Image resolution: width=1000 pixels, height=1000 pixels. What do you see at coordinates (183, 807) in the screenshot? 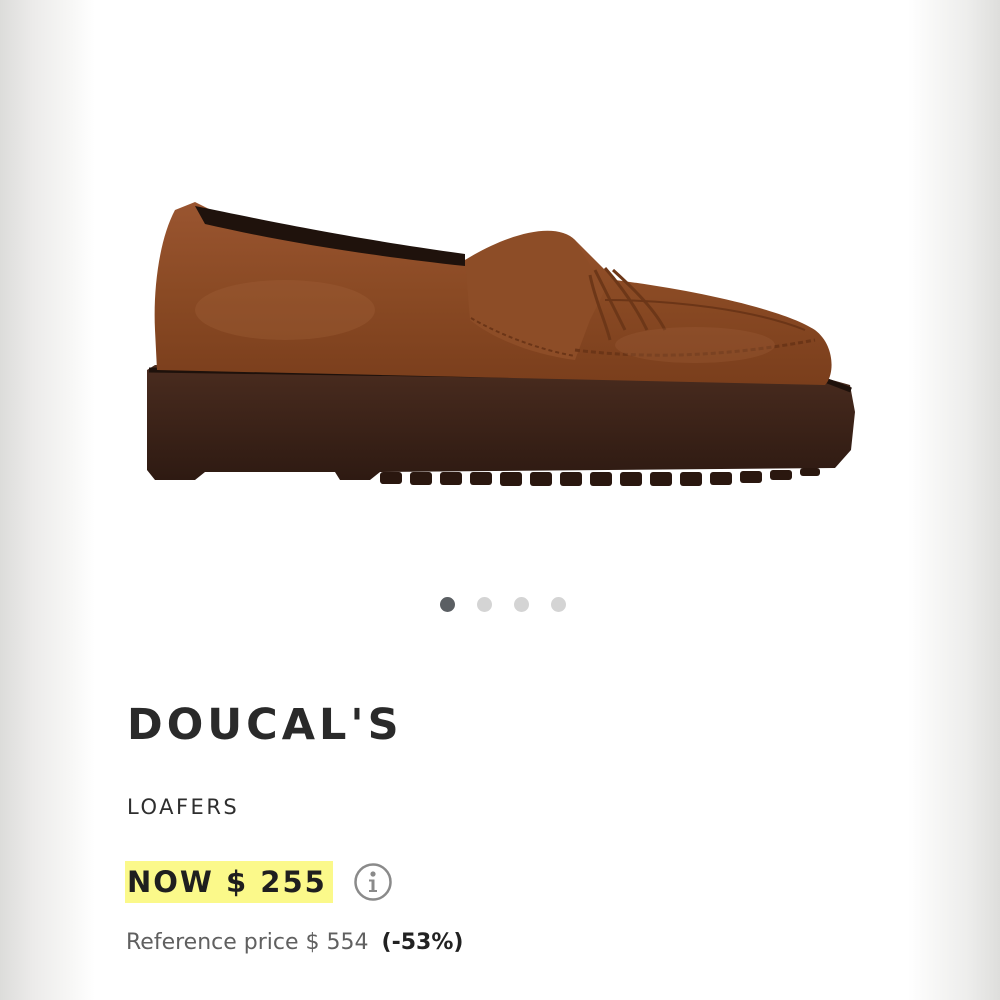
I see `product-category: LOAFERS` at bounding box center [183, 807].